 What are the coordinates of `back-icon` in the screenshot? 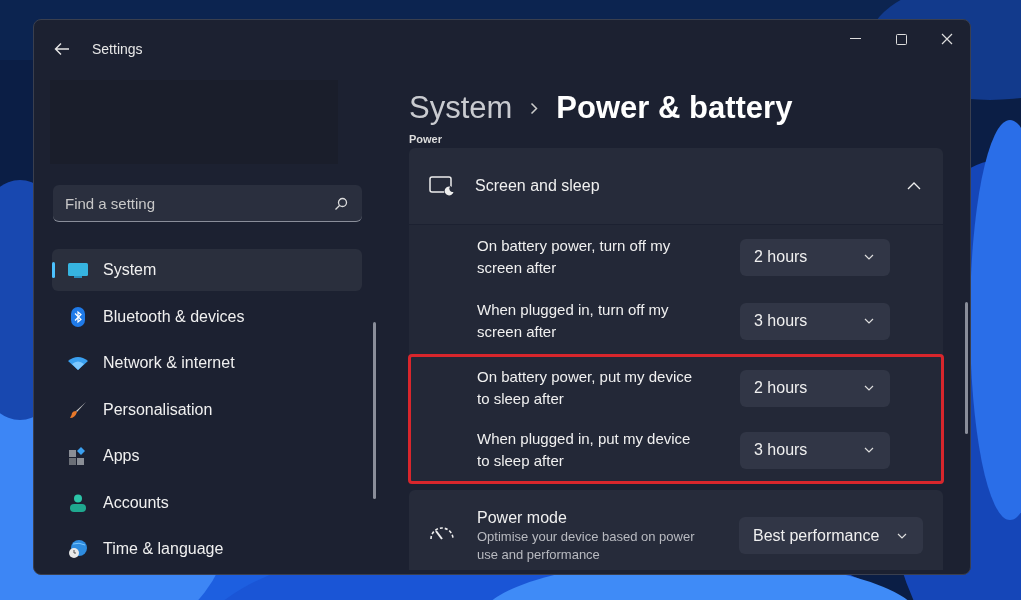 It's located at (62, 49).